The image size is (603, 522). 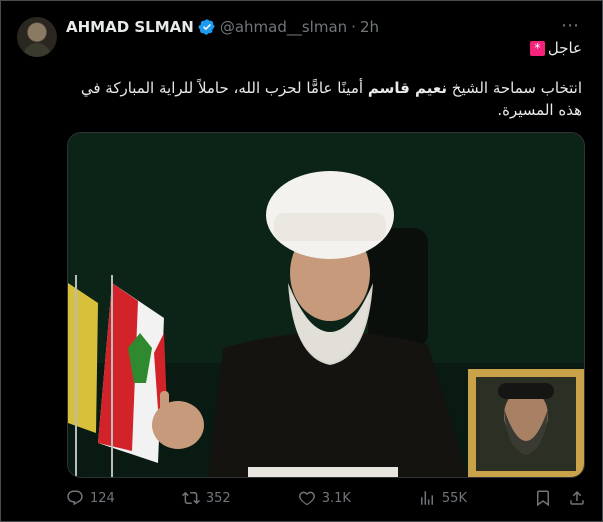 What do you see at coordinates (560, 498) in the screenshot?
I see `secondary-actions` at bounding box center [560, 498].